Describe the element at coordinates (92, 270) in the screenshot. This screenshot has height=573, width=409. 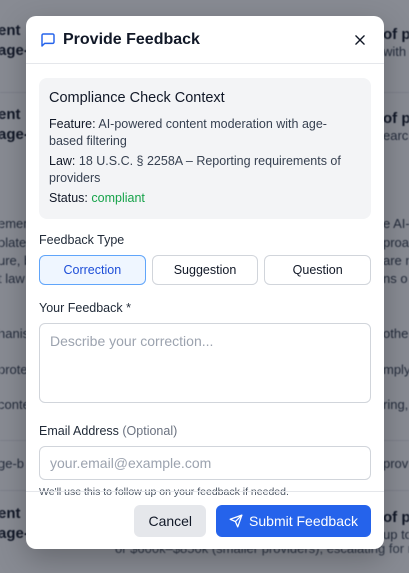
I see `feedback-type-correction-button: Correction` at that location.